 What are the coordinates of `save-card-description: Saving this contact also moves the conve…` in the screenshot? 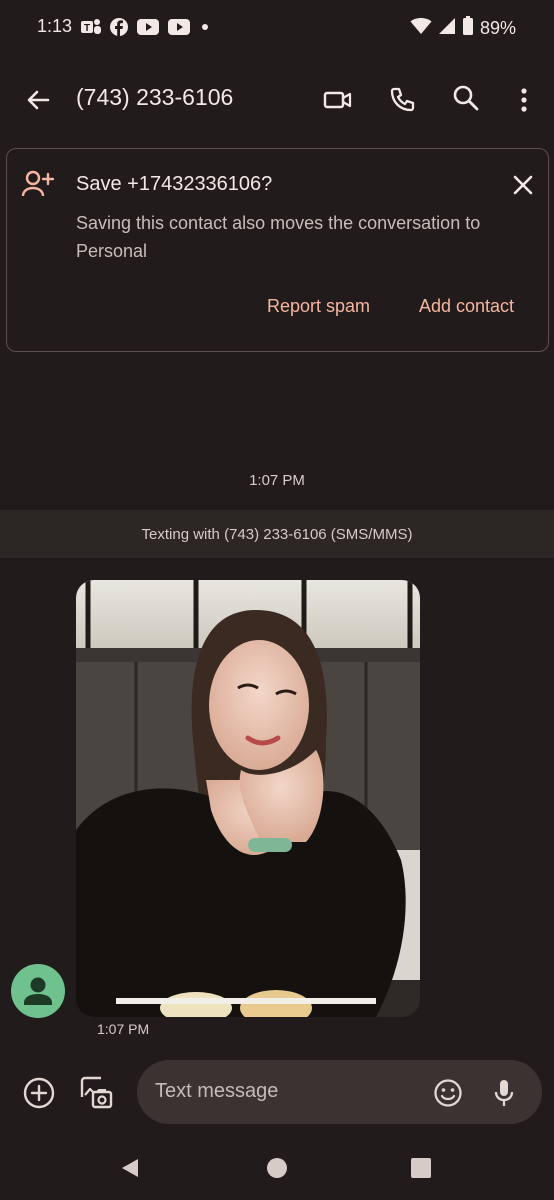 It's located at (278, 237).